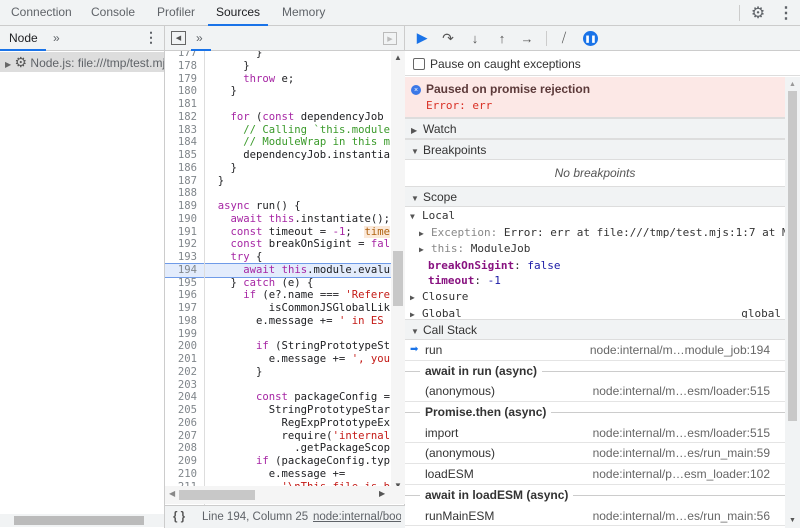 The image size is (800, 528). What do you see at coordinates (595, 128) in the screenshot?
I see `section-watch: ▶ Watch` at bounding box center [595, 128].